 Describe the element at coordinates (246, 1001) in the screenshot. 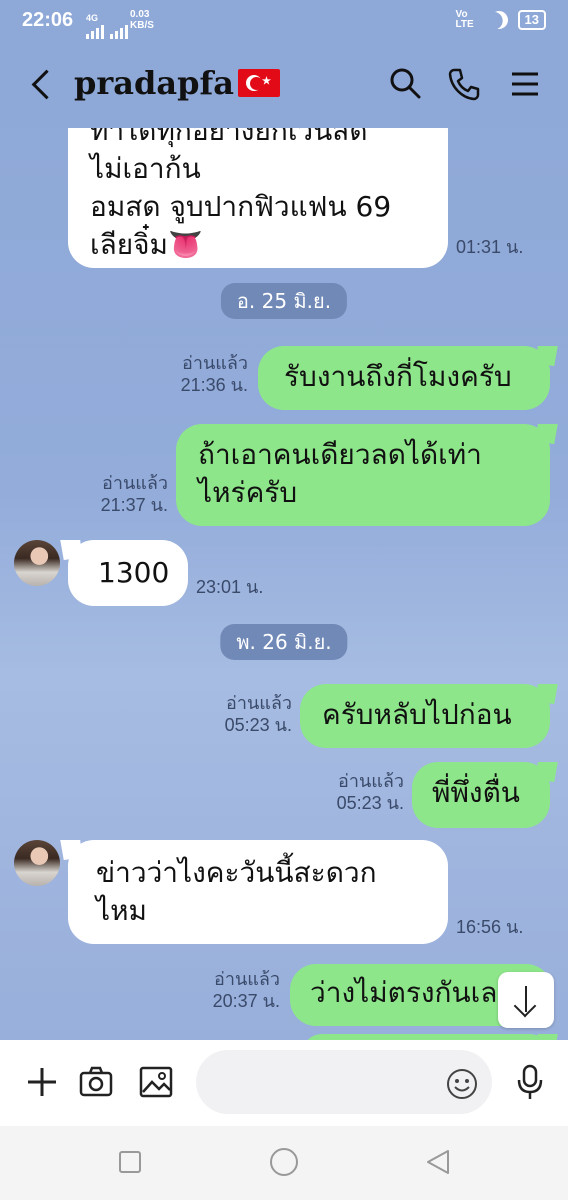

I see `message-time: 20:37 น.` at that location.